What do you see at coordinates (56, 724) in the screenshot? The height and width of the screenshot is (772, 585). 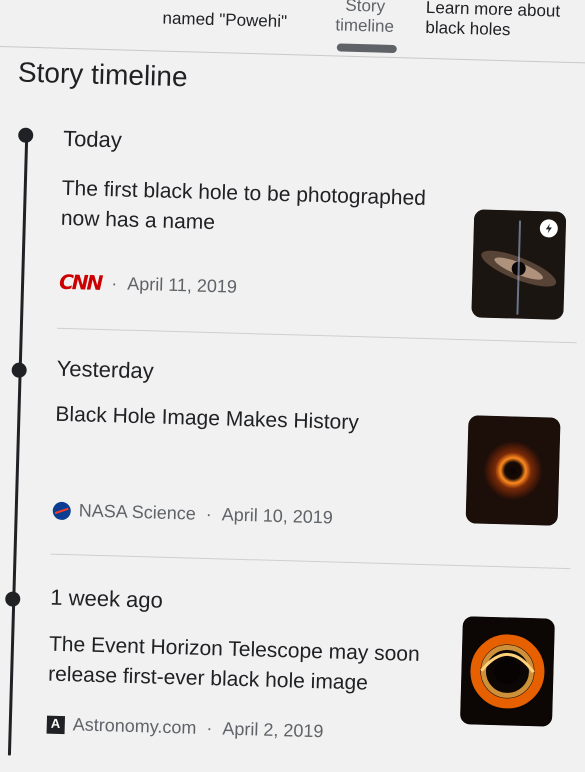 I see `astronomy-logo-icon` at bounding box center [56, 724].